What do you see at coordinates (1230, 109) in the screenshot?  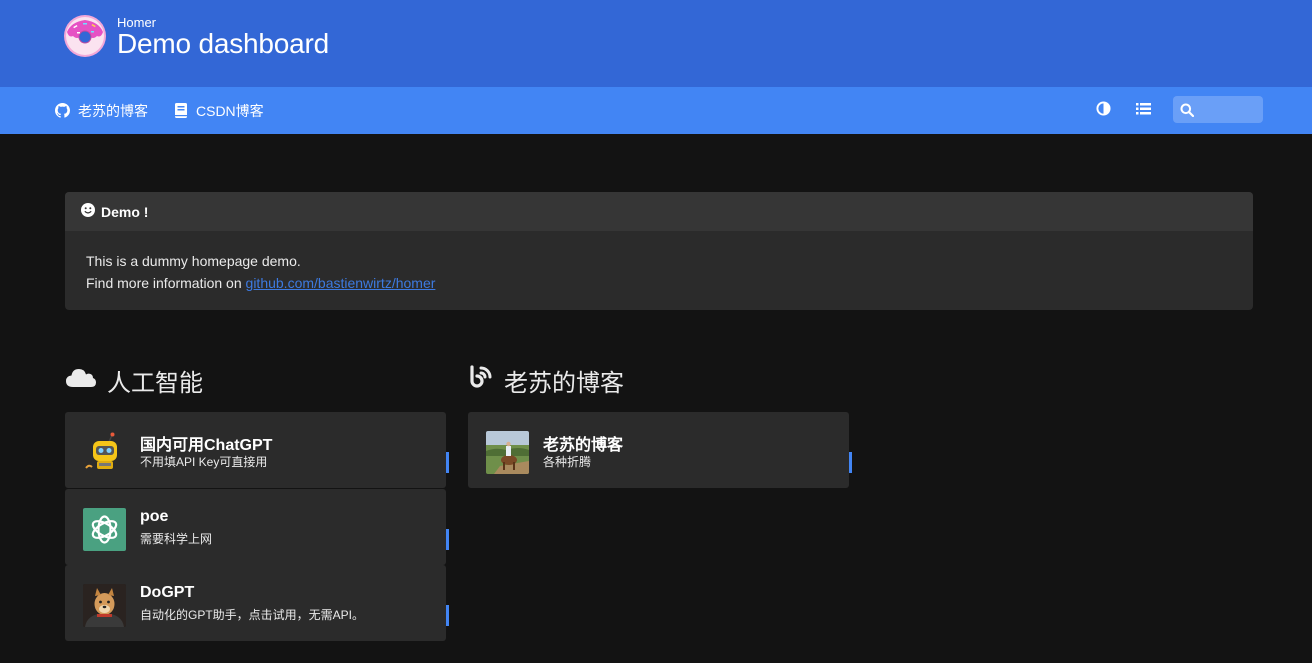 I see `search-input` at bounding box center [1230, 109].